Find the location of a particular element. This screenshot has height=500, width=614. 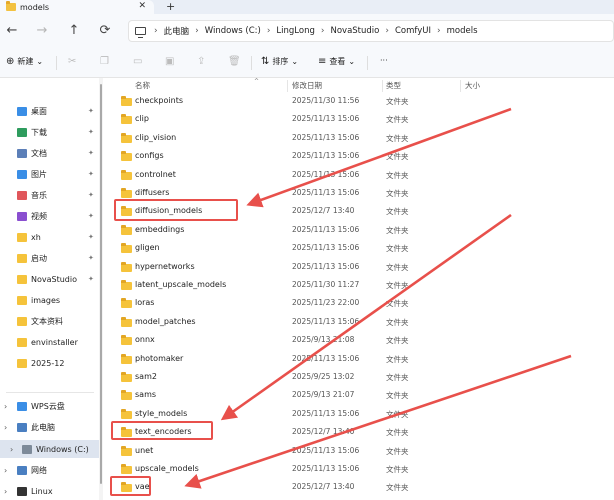

file-name: configs is located at coordinates (149, 155).